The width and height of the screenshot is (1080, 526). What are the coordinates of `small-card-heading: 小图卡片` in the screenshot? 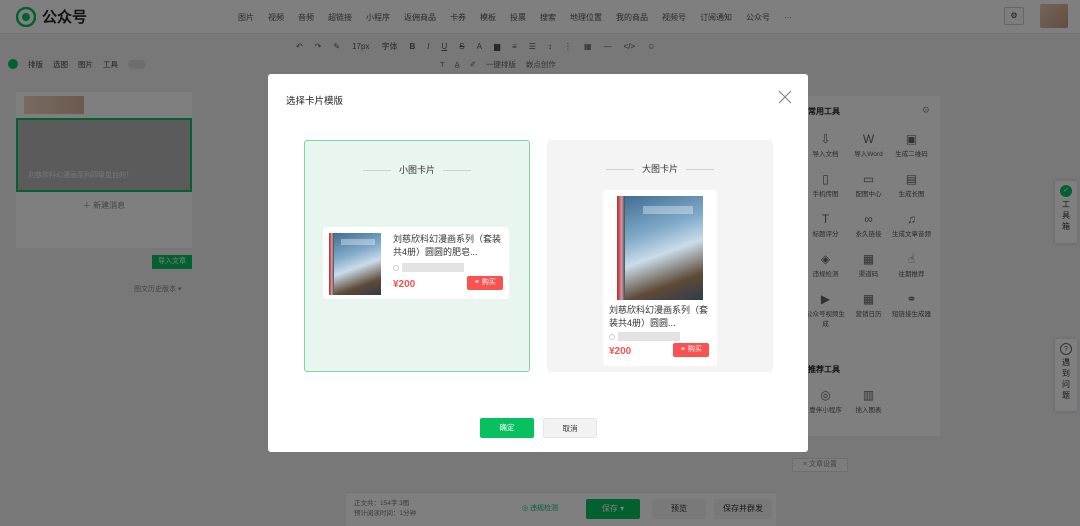 It's located at (417, 169).